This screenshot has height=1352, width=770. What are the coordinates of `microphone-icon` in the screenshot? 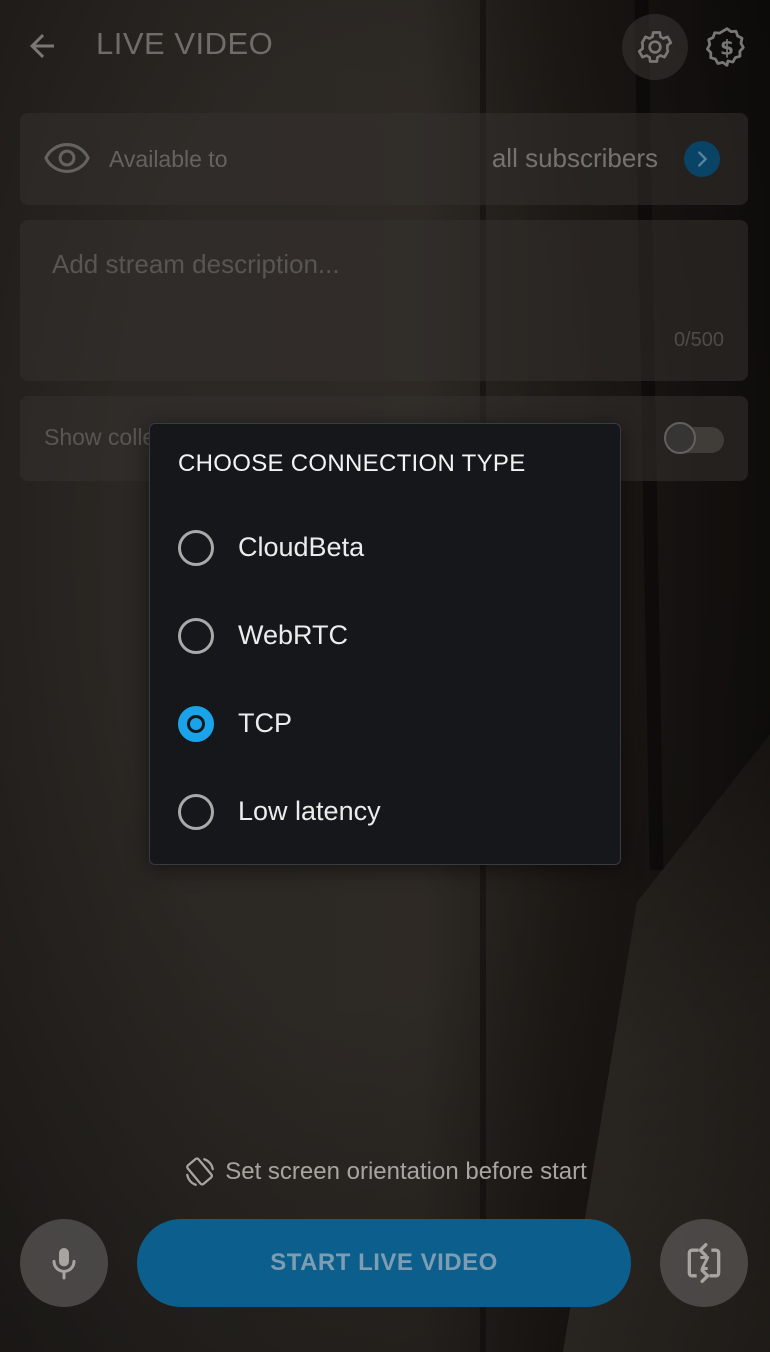 It's located at (64, 1264).